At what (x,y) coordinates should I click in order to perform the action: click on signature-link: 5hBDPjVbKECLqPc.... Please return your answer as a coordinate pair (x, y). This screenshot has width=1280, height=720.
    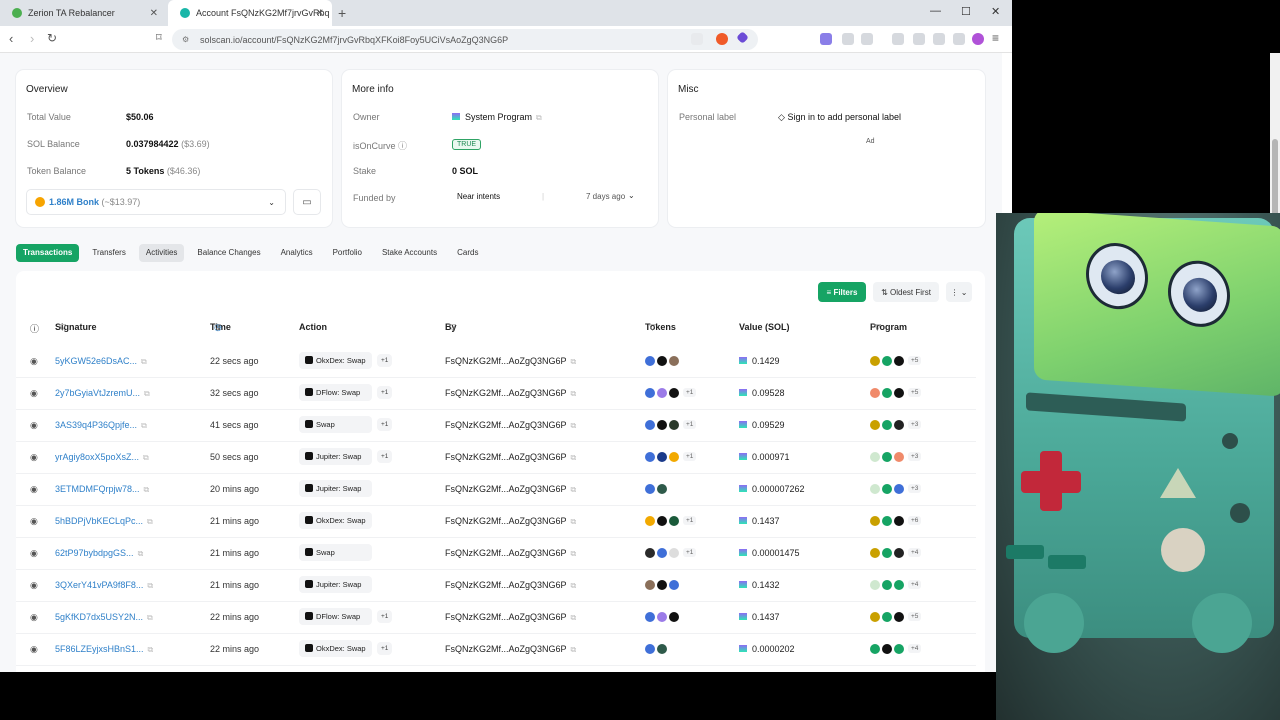
    Looking at the image, I should click on (99, 521).